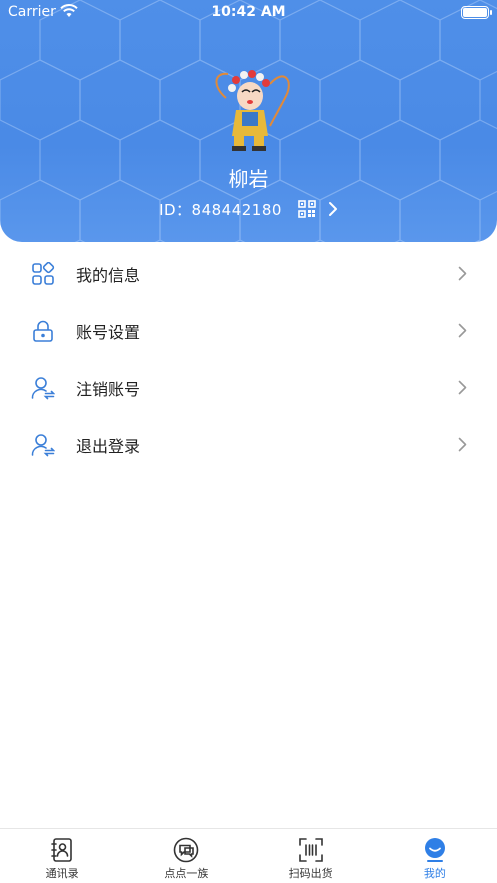  I want to click on status-bar: Carrier 10:42 AM, so click(248, 13).